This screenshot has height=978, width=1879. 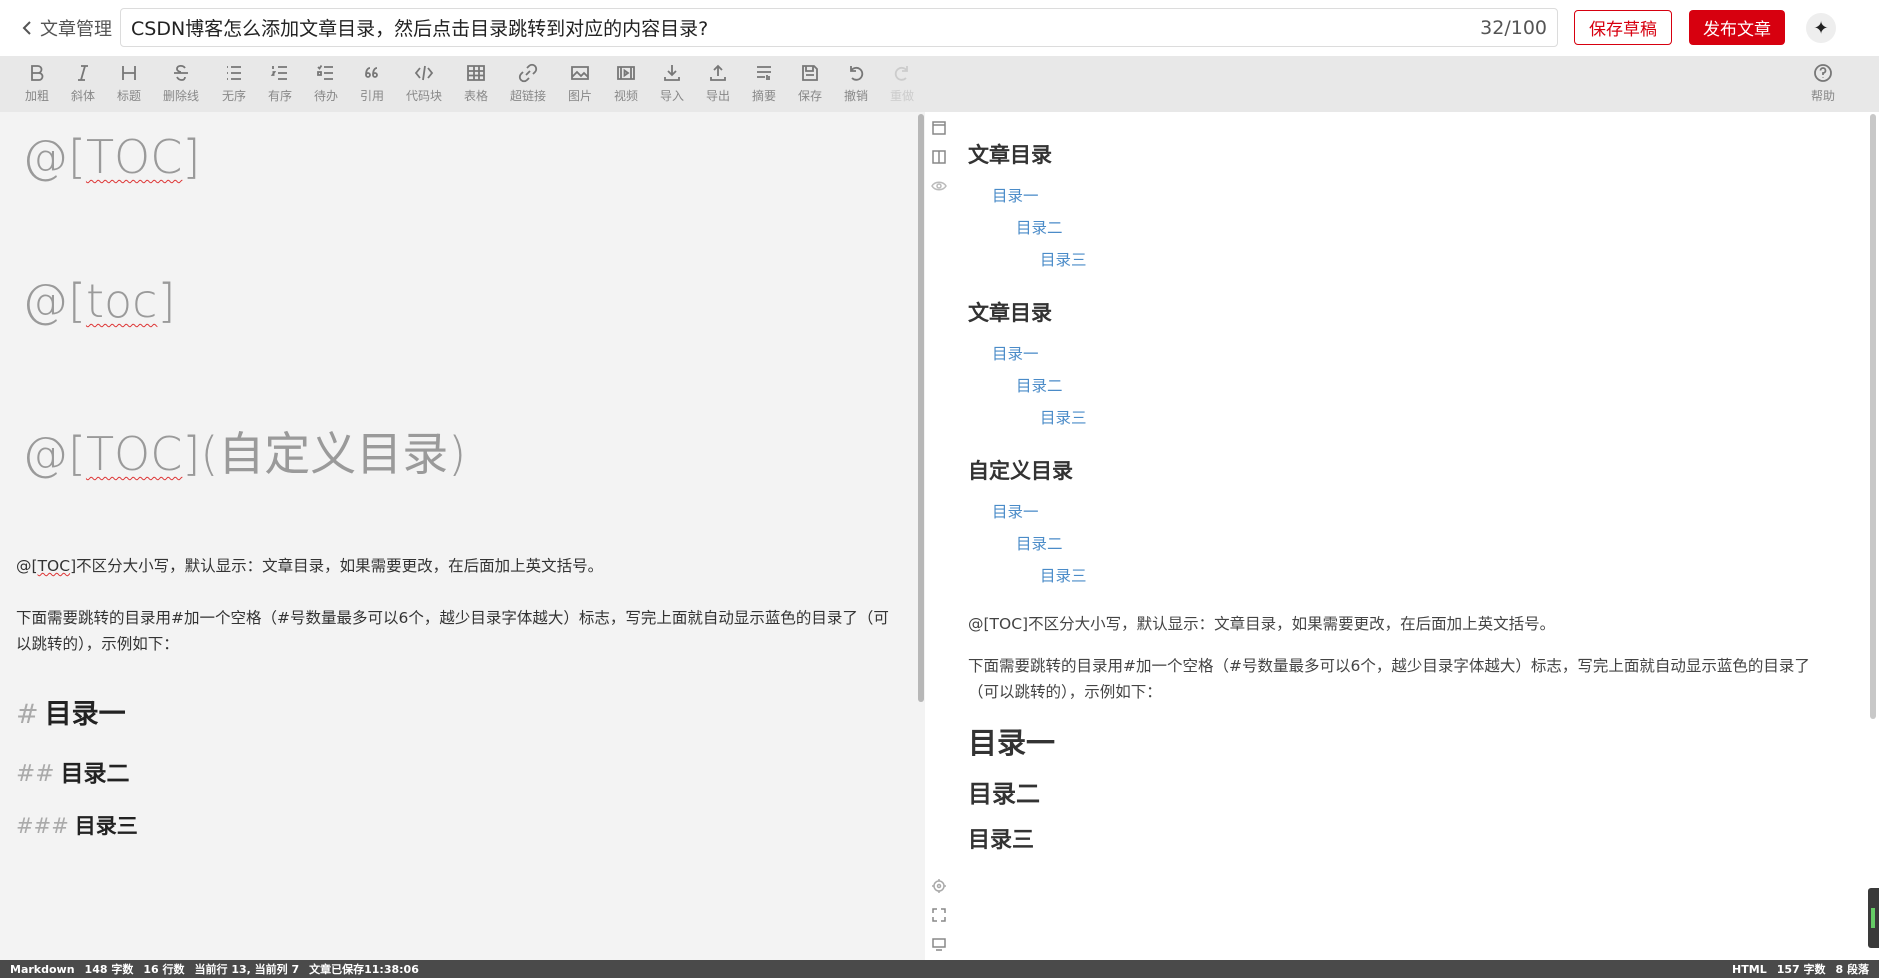 I want to click on status-line-count: 16 行数, so click(x=164, y=969).